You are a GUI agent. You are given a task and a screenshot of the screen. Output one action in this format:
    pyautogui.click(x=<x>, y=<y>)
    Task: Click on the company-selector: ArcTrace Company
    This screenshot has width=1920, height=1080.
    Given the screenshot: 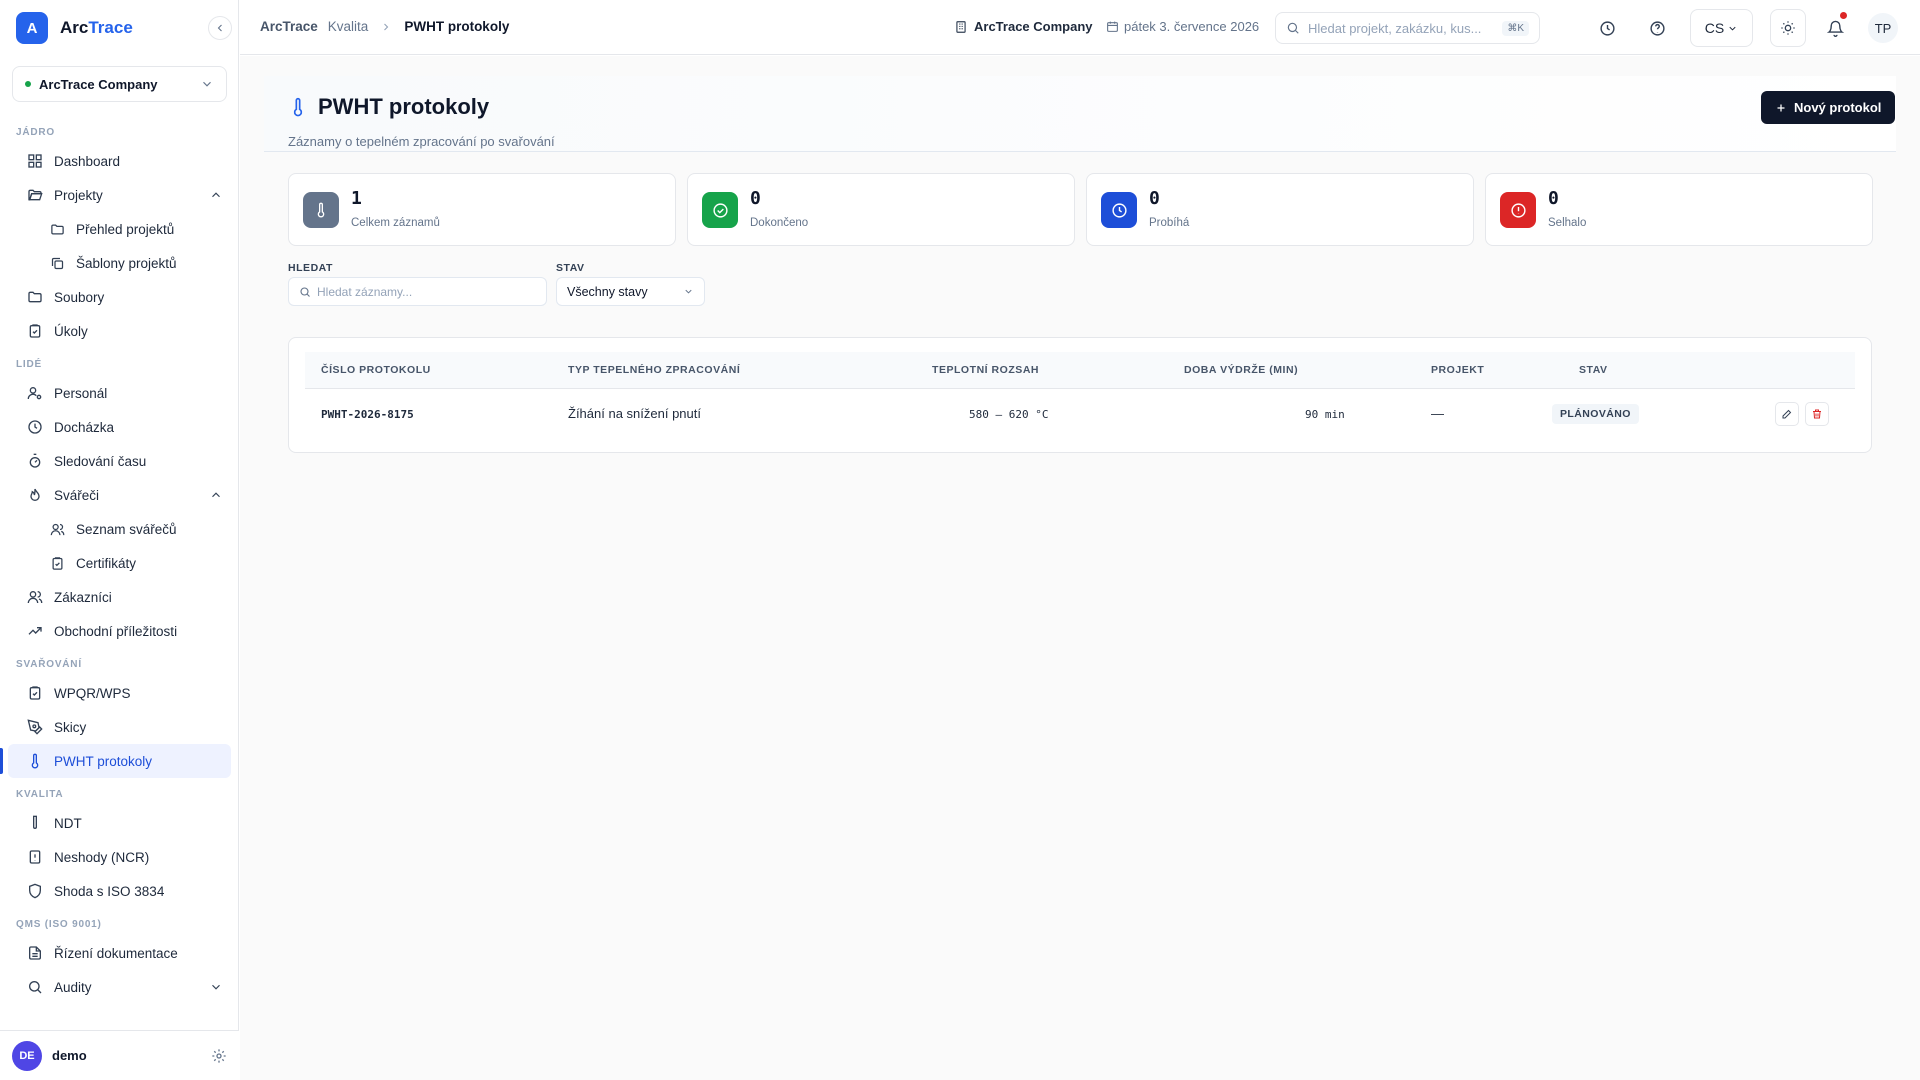 What is the action you would take?
    pyautogui.click(x=119, y=84)
    